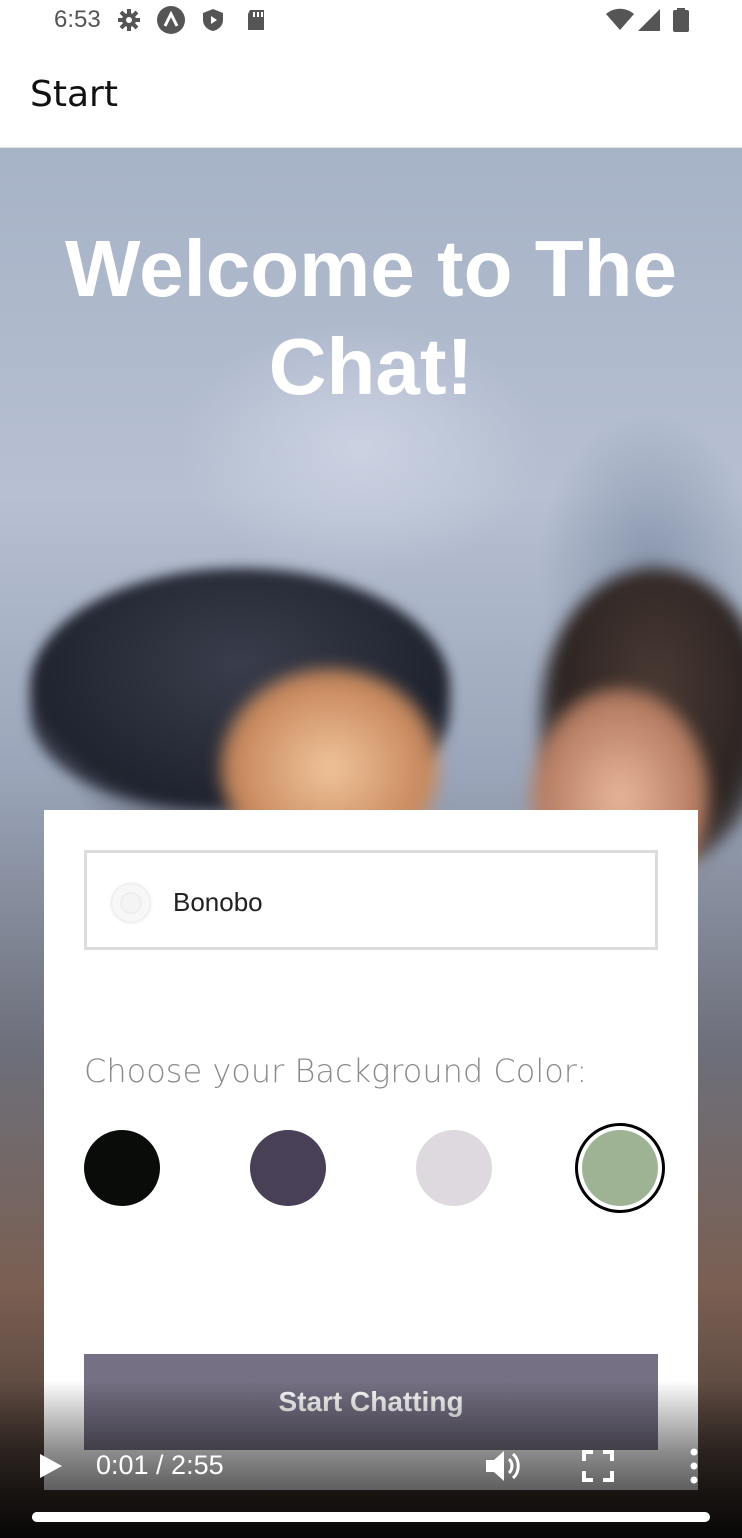 The width and height of the screenshot is (742, 1538). What do you see at coordinates (694, 1466) in the screenshot?
I see `more-options-icon` at bounding box center [694, 1466].